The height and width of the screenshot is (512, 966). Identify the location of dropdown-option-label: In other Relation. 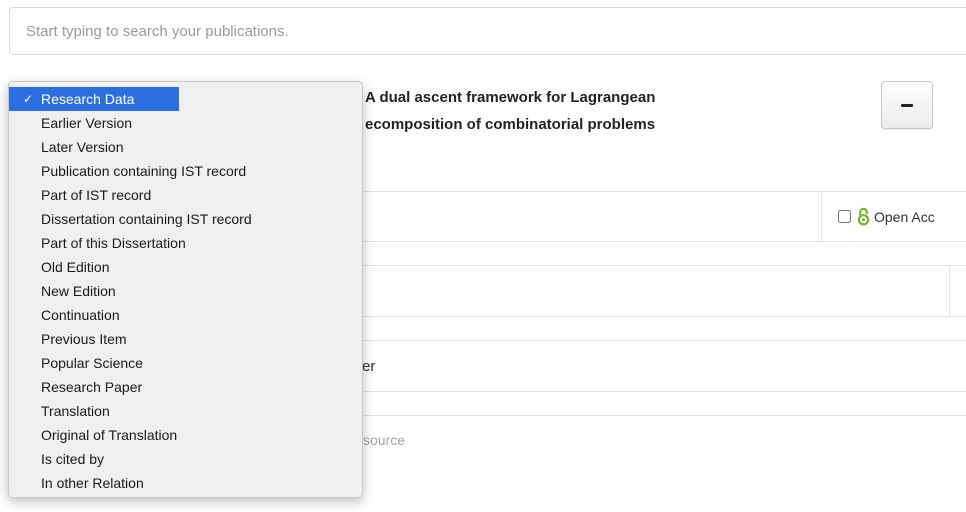
(92, 483).